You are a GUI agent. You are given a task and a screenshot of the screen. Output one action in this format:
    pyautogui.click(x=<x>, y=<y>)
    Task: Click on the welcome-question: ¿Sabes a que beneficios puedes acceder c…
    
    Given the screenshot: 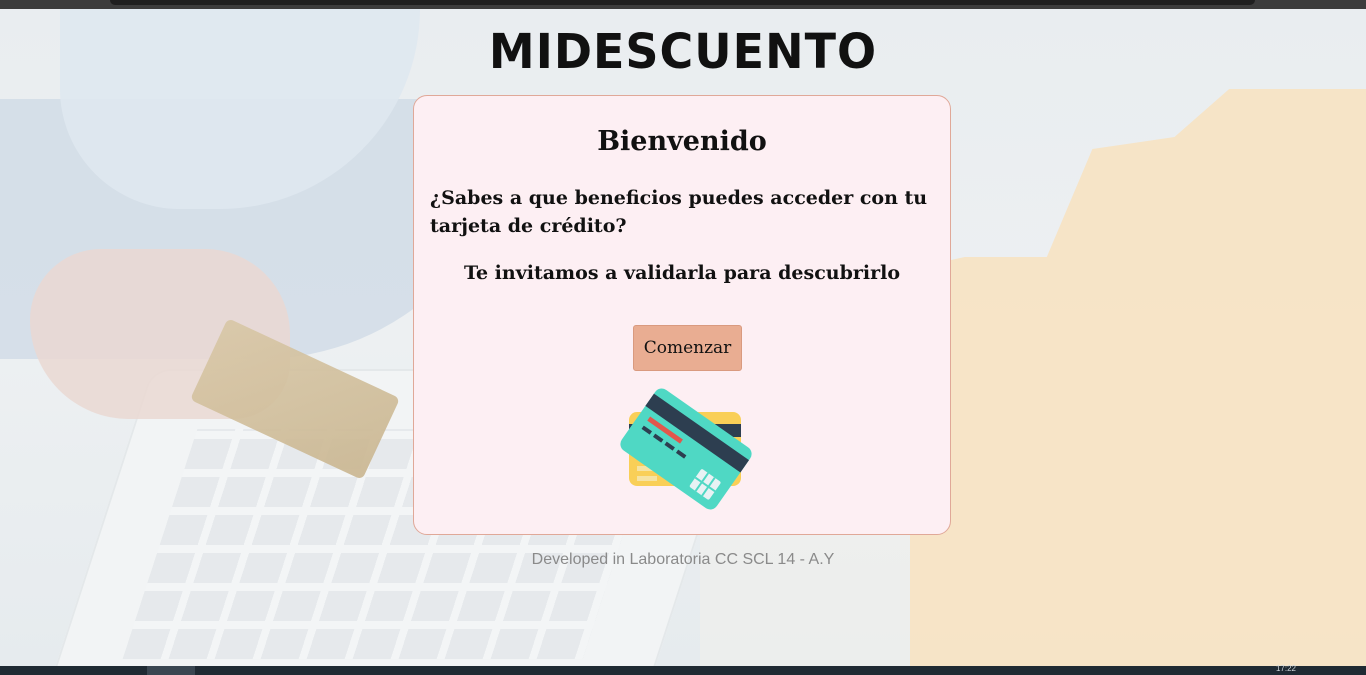 What is the action you would take?
    pyautogui.click(x=679, y=212)
    